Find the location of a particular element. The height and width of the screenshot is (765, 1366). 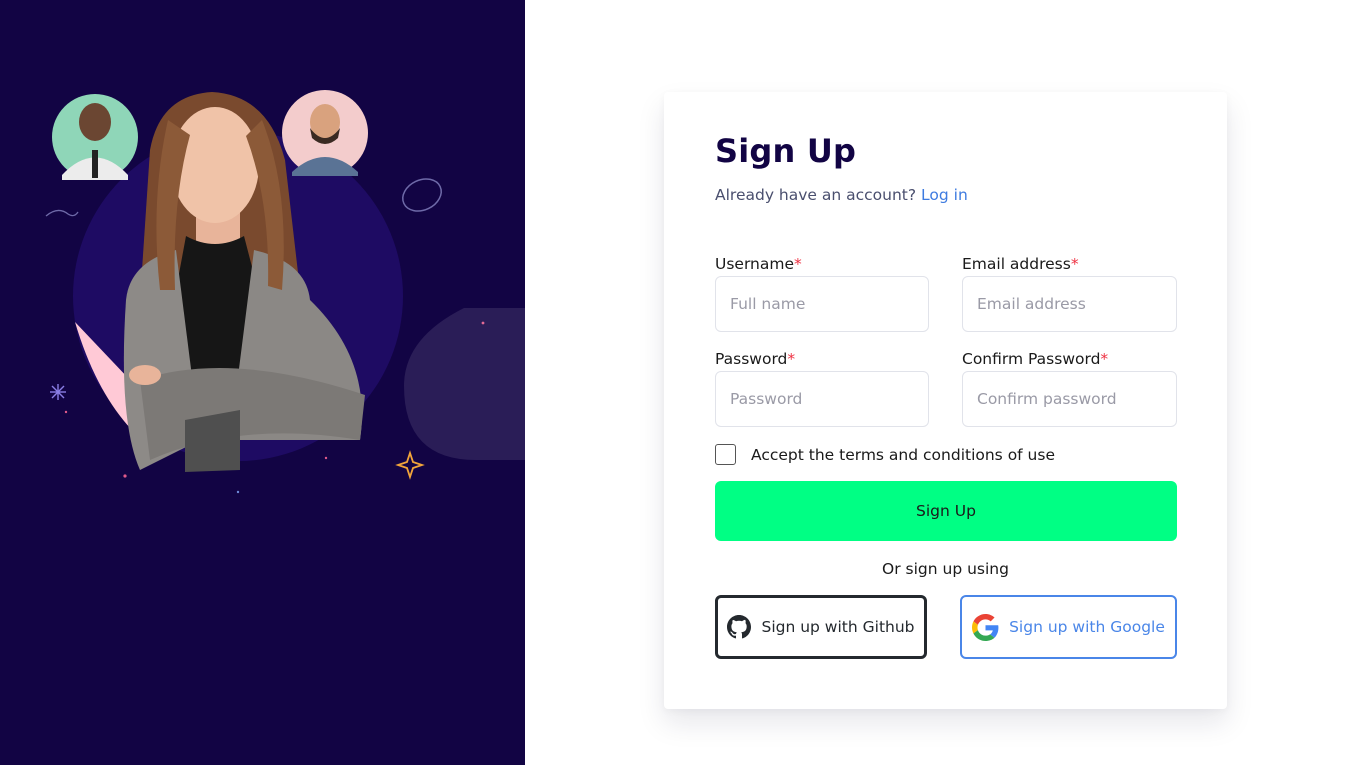

login-prompt-text: Already have an account? is located at coordinates (816, 195).